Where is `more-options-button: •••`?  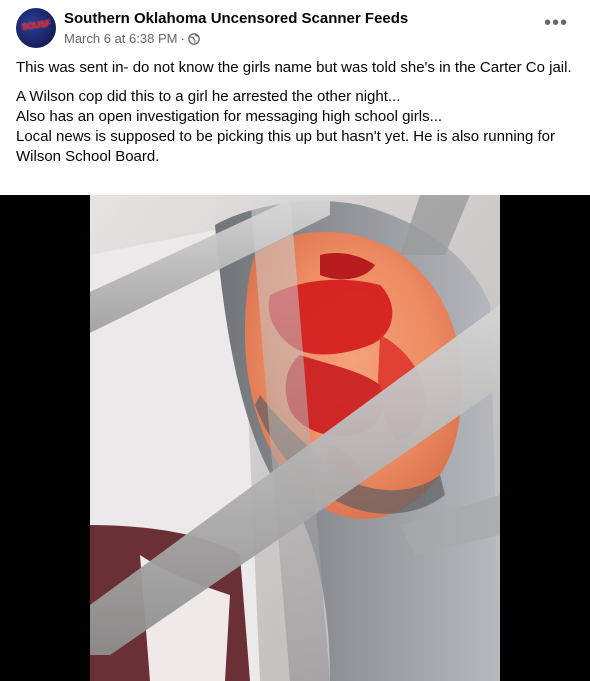 more-options-button: ••• is located at coordinates (556, 26).